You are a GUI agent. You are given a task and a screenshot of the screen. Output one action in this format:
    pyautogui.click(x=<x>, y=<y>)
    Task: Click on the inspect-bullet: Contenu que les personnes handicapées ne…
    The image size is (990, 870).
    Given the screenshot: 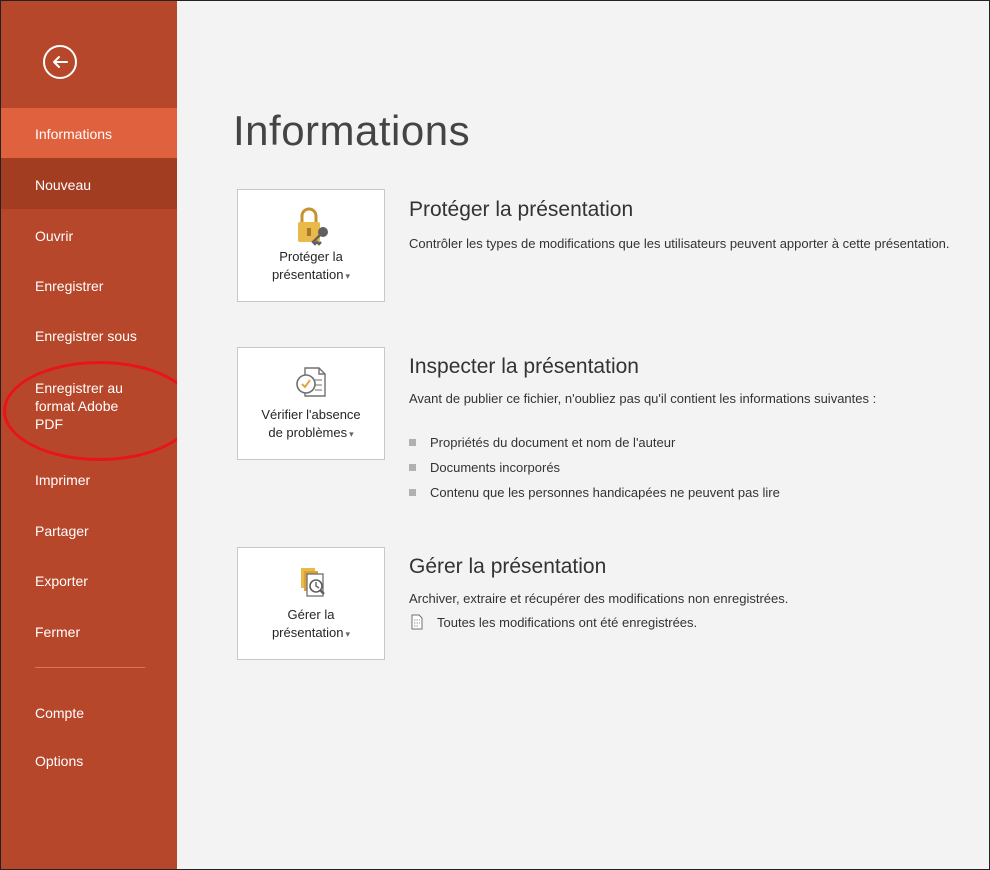 What is the action you would take?
    pyautogui.click(x=594, y=492)
    